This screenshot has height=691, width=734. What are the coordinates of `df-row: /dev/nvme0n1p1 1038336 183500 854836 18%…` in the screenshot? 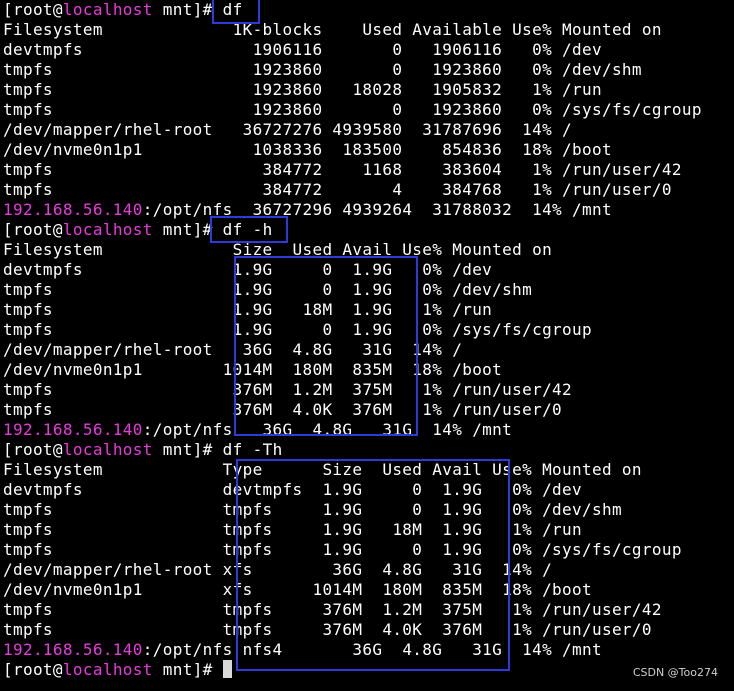 It's located at (307, 149).